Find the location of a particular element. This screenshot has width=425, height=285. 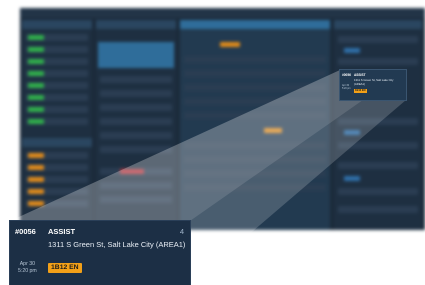

detail-status-badge is located at coordinates (230, 44).